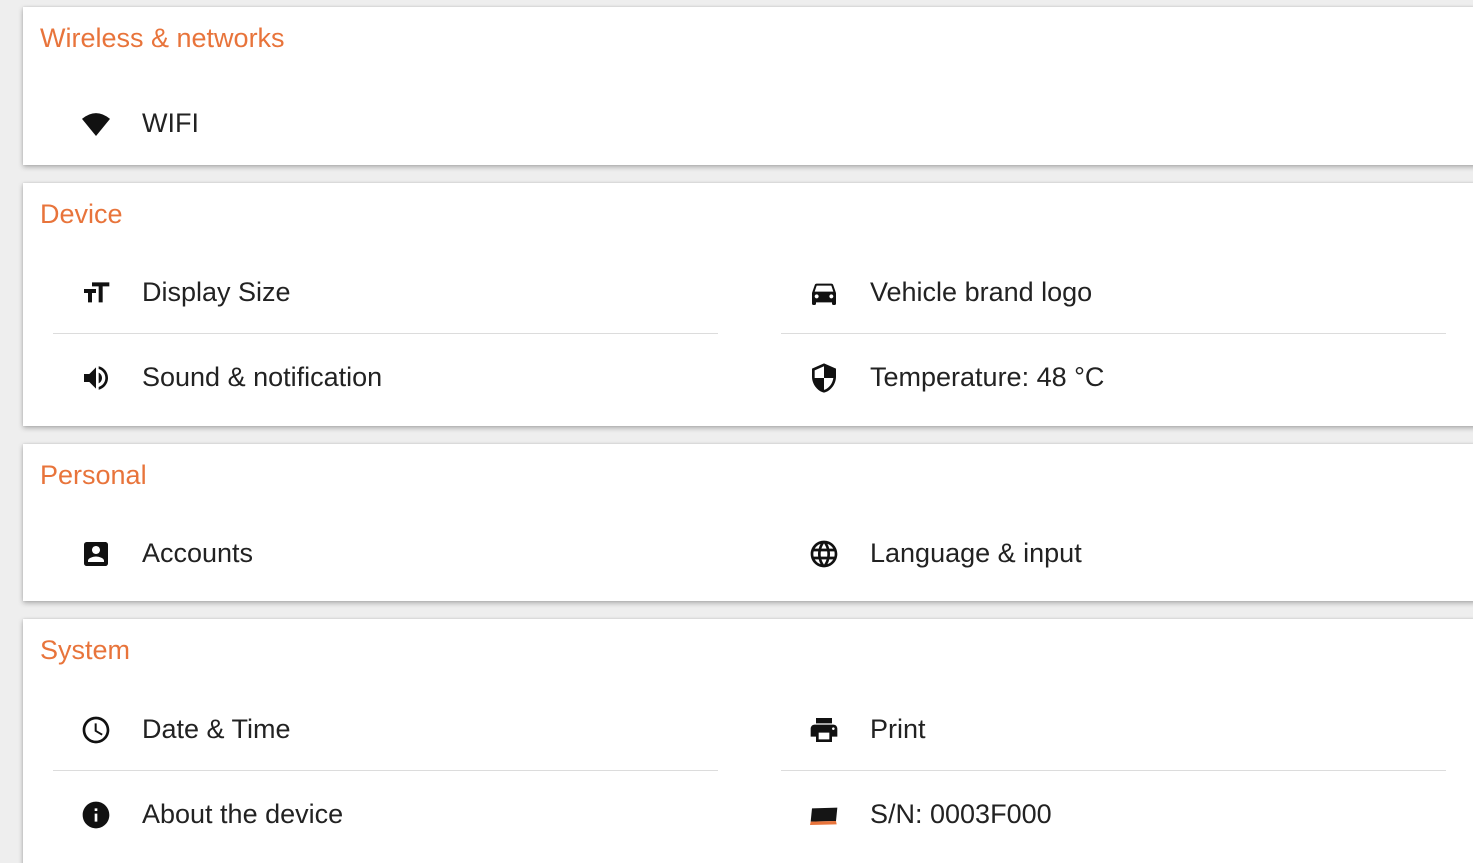 The image size is (1473, 863). What do you see at coordinates (385, 814) in the screenshot?
I see `about-device-setting: About the device` at bounding box center [385, 814].